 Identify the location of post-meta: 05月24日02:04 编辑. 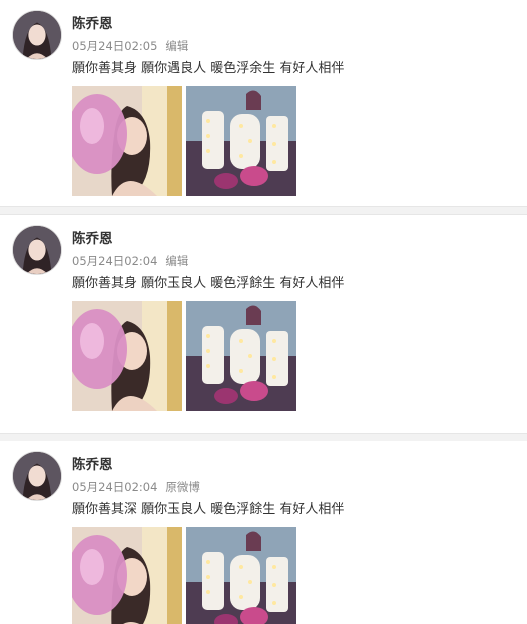
(130, 261).